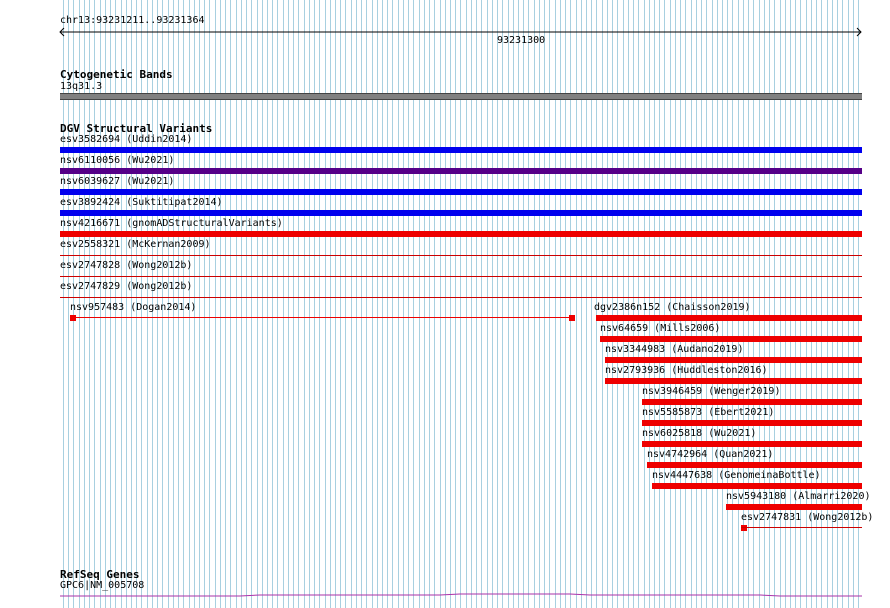  Describe the element at coordinates (710, 454) in the screenshot. I see `dgv-feature-label: nsv4742964 (Quan2021)` at that location.